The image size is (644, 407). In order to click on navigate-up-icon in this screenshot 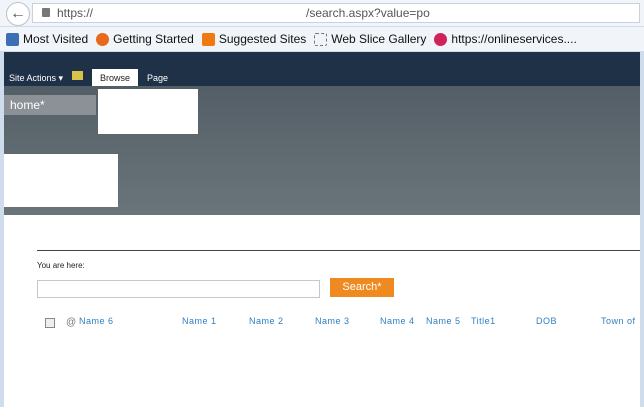, I will do `click(77, 75)`.